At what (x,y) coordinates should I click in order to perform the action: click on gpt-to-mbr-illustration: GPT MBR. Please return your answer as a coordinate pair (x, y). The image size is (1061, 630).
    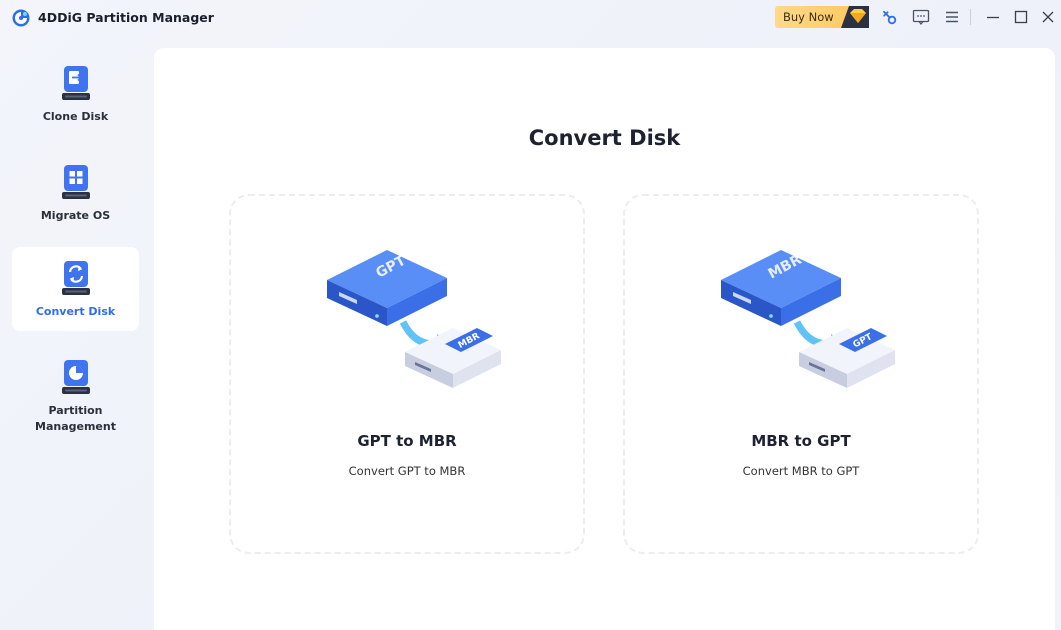
    Looking at the image, I should click on (414, 319).